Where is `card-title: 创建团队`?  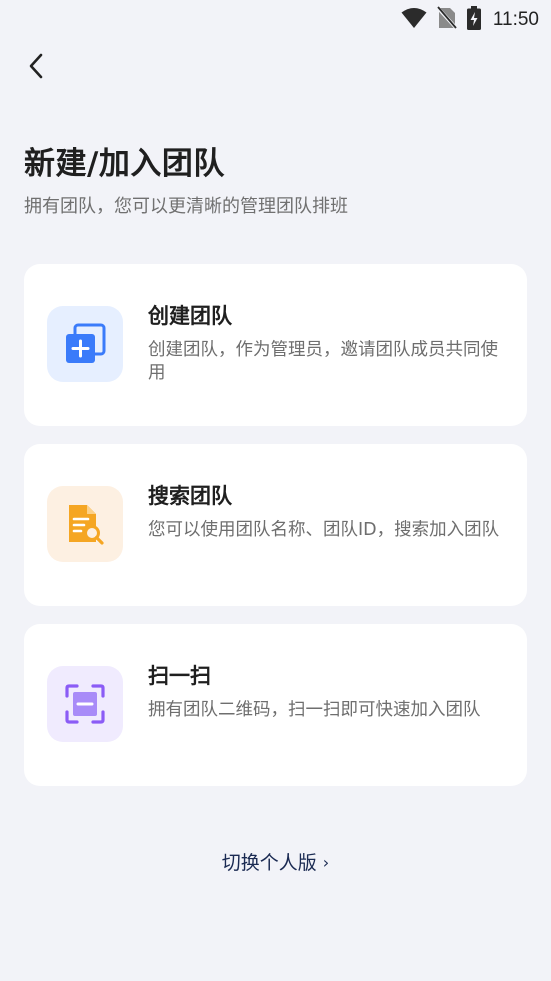
card-title: 创建团队 is located at coordinates (190, 316).